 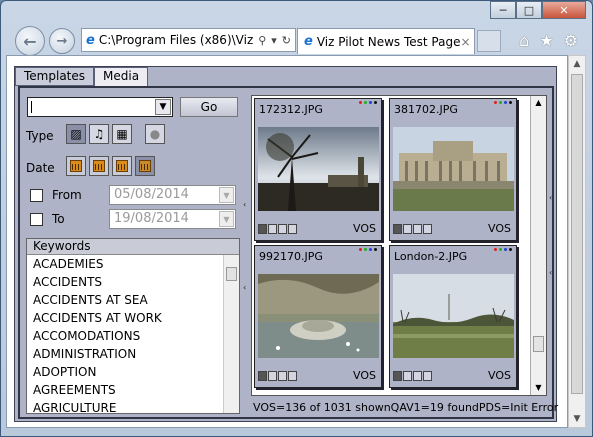 I want to click on list-item: AGREEMENTS, so click(x=133, y=390).